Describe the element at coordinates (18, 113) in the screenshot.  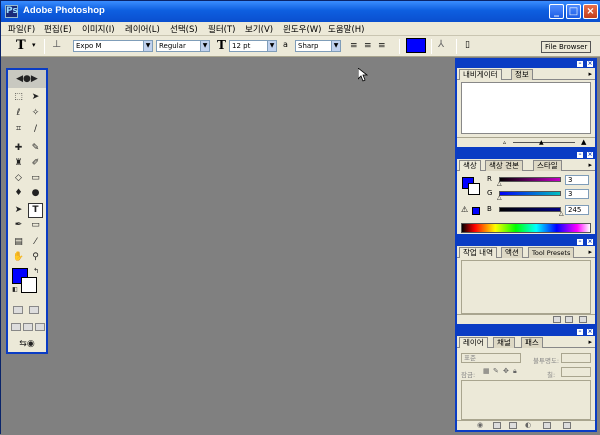
I see `lasso-tool-icon: ℓ` at that location.